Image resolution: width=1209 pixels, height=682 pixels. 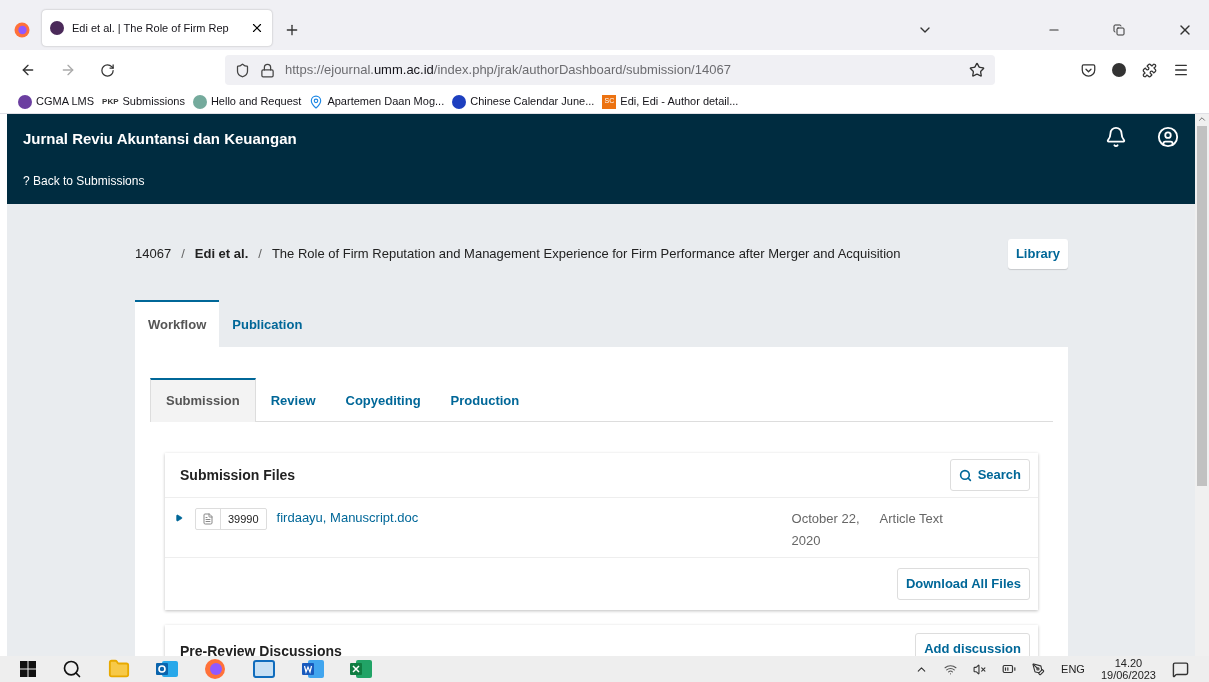 I want to click on pen-icon, so click(x=1039, y=669).